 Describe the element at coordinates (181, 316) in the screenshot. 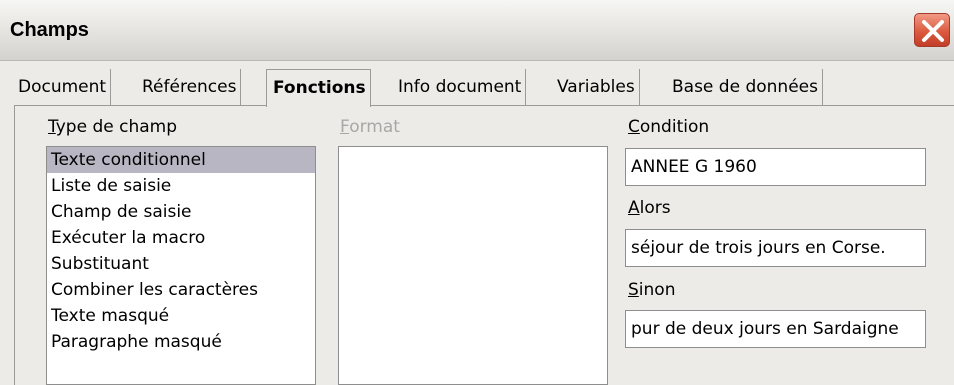

I see `list-item-texte-masque: Texte masqué` at that location.